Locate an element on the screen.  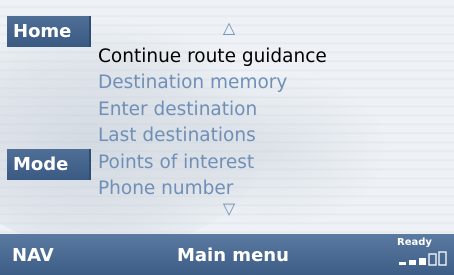
home-button-label: Home is located at coordinates (42, 31).